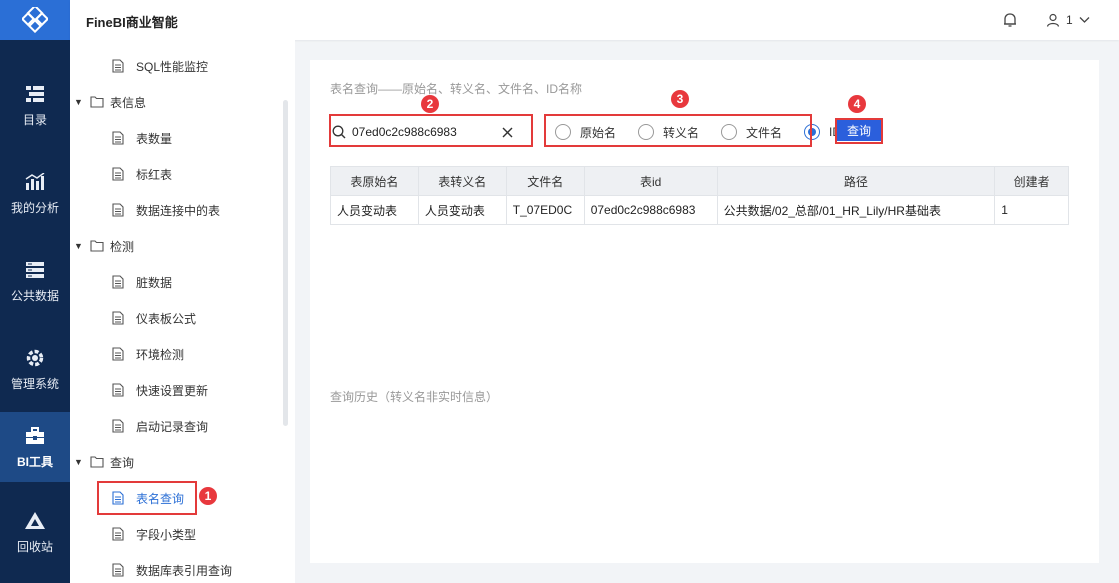 The height and width of the screenshot is (583, 1119). I want to click on tree-item-field-subtype: 字段小类型, so click(177, 534).